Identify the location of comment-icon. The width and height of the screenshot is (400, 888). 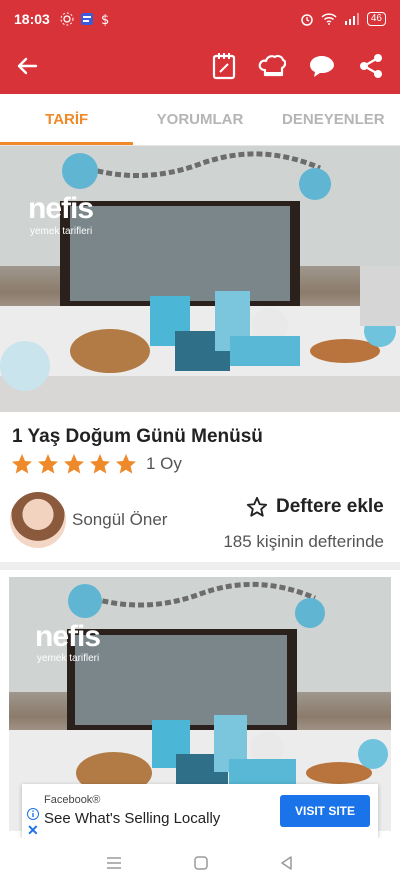
(322, 66).